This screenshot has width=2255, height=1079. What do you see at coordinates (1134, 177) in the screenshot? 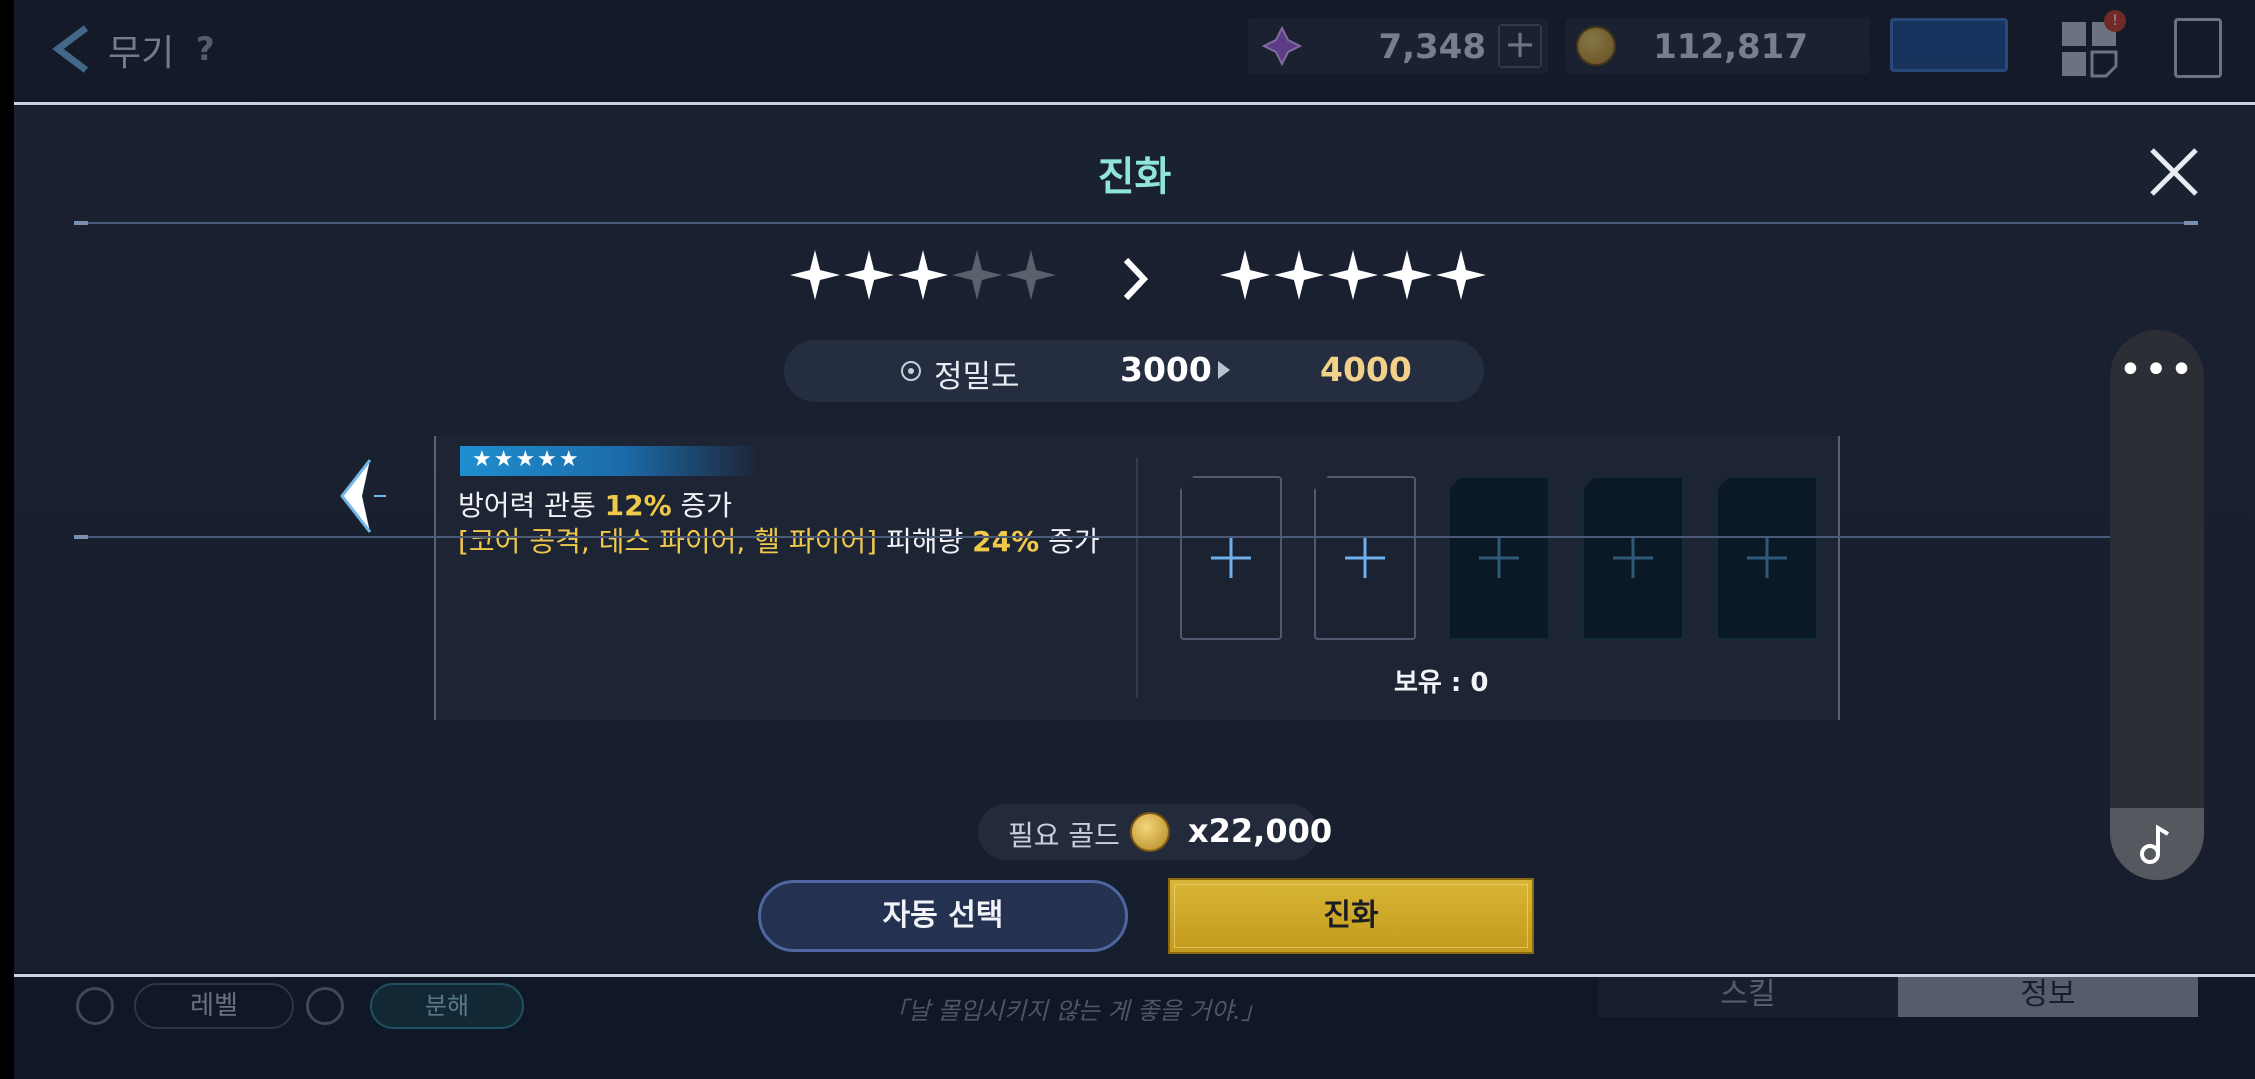
I see `modal-title: 진화` at bounding box center [1134, 177].